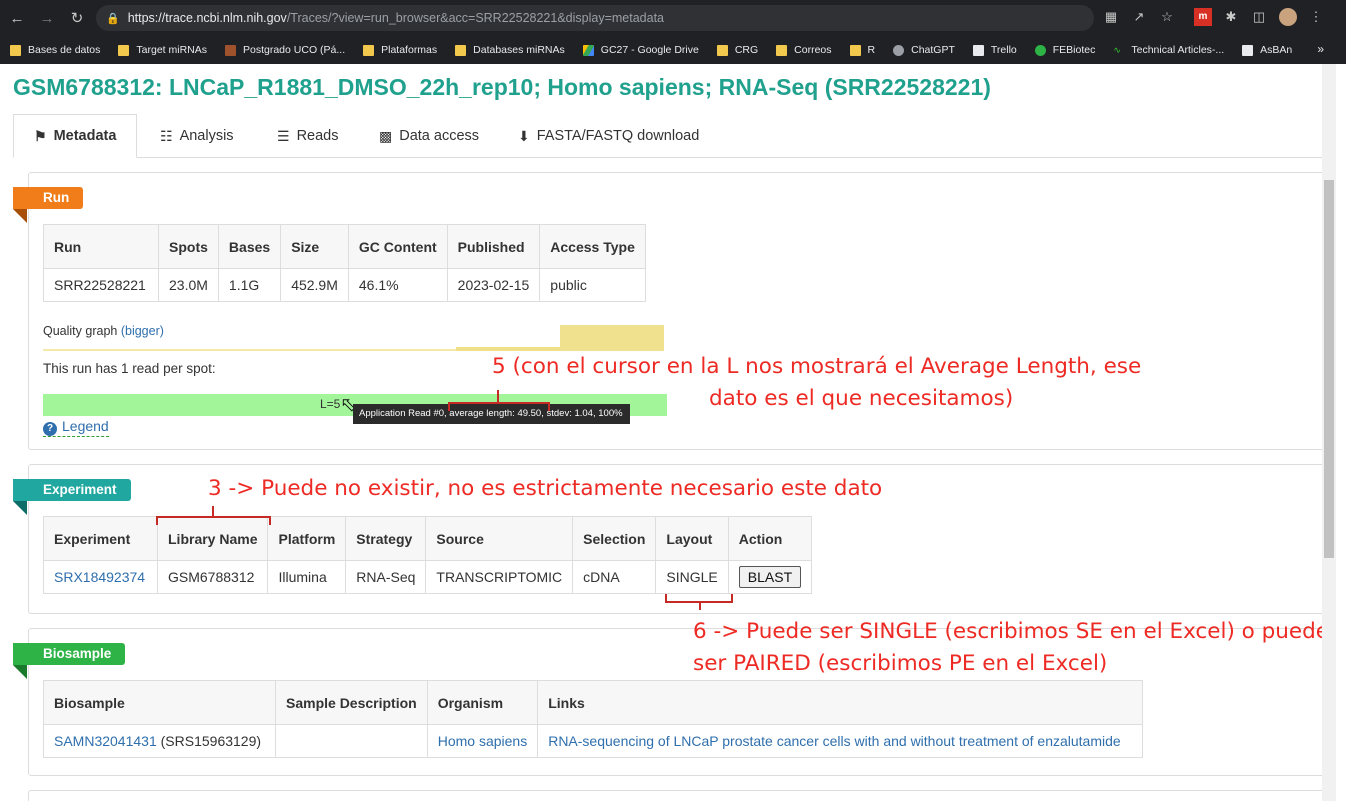  I want to click on tags-icon: ⚑, so click(40, 135).